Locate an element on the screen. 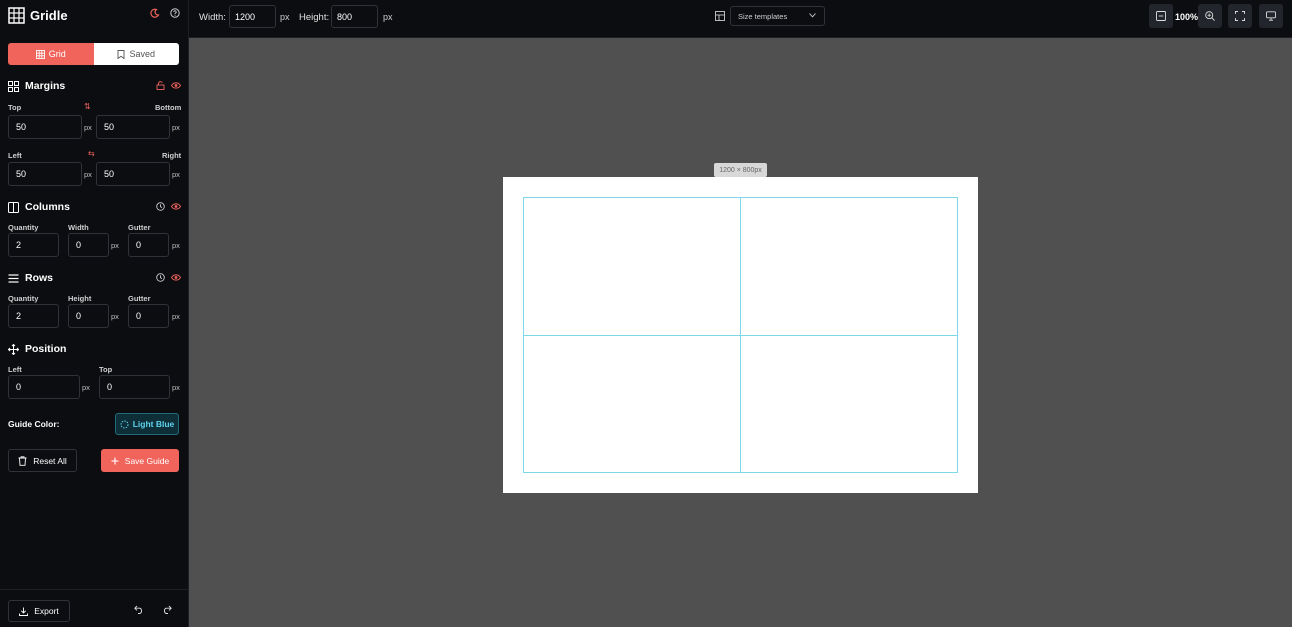  tab-saved-label: Saved is located at coordinates (142, 54).